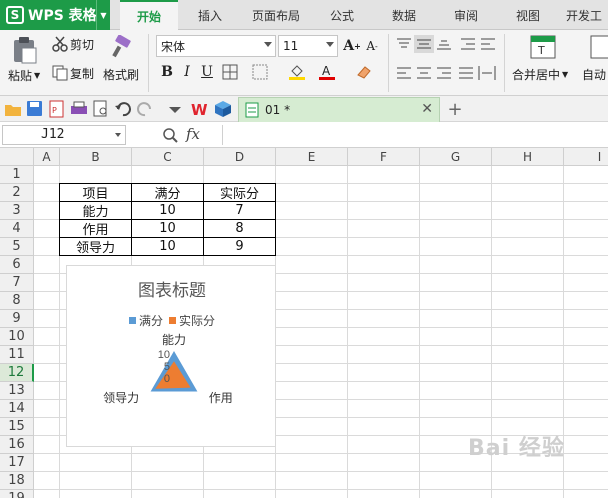  I want to click on tab-review: 审阅, so click(466, 15).